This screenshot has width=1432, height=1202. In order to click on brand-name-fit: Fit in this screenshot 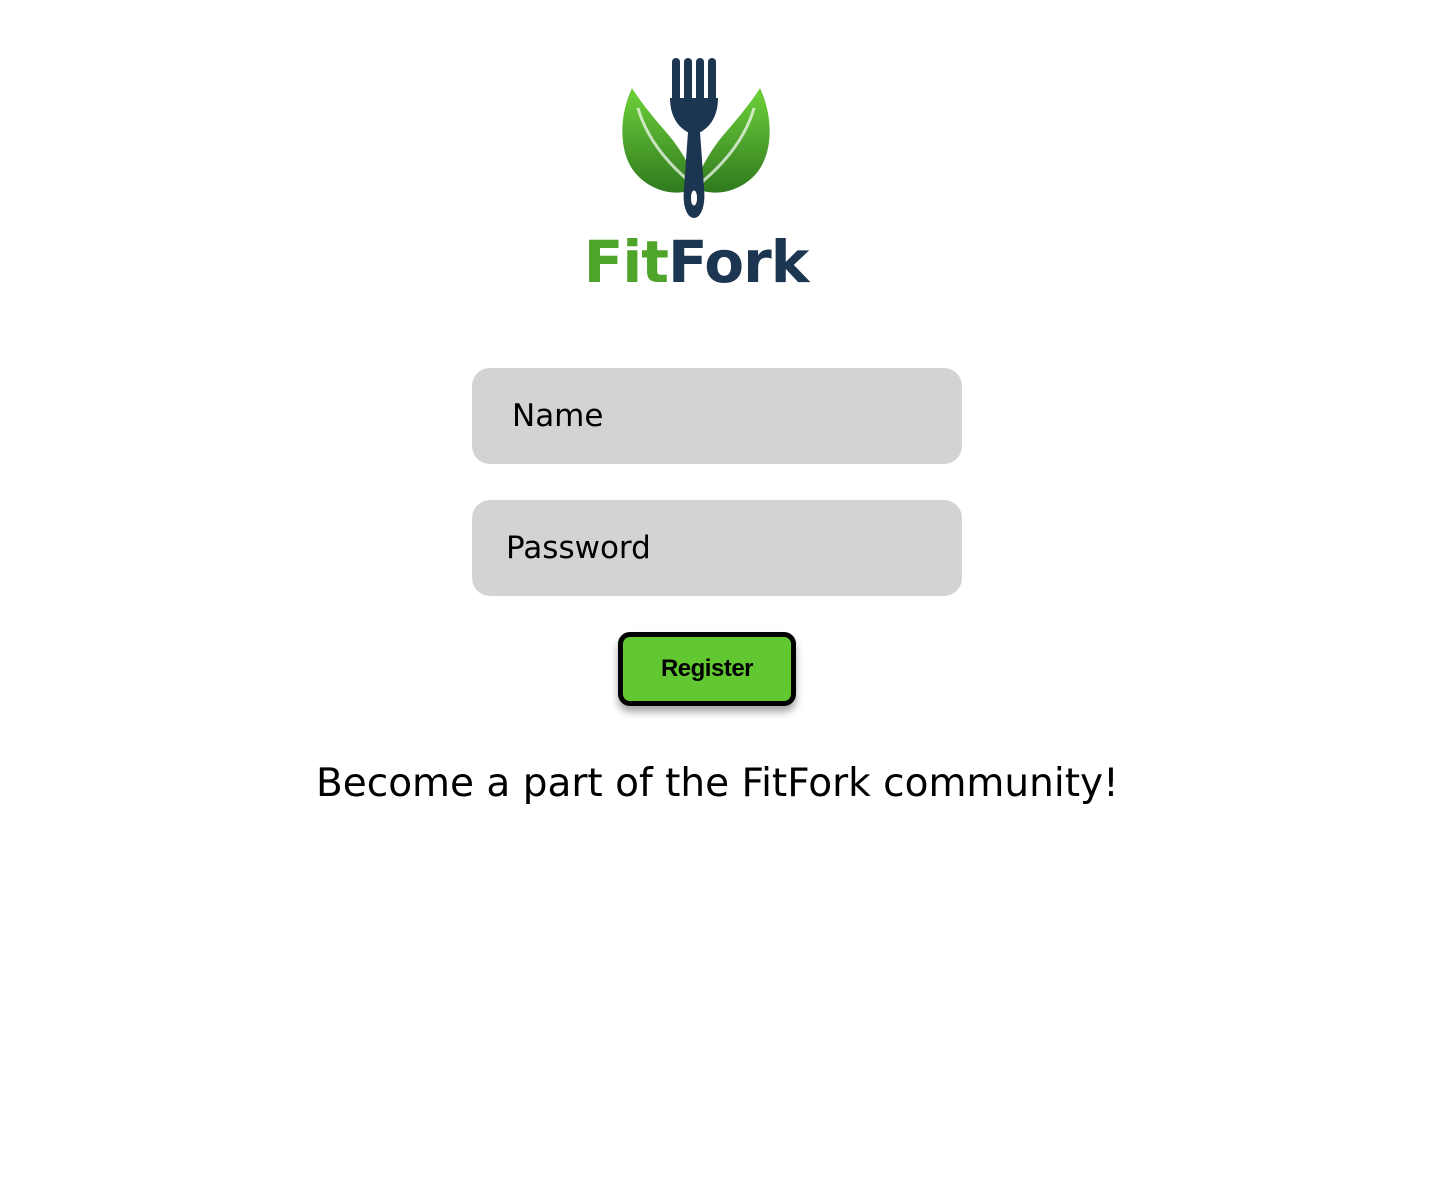, I will do `click(626, 262)`.